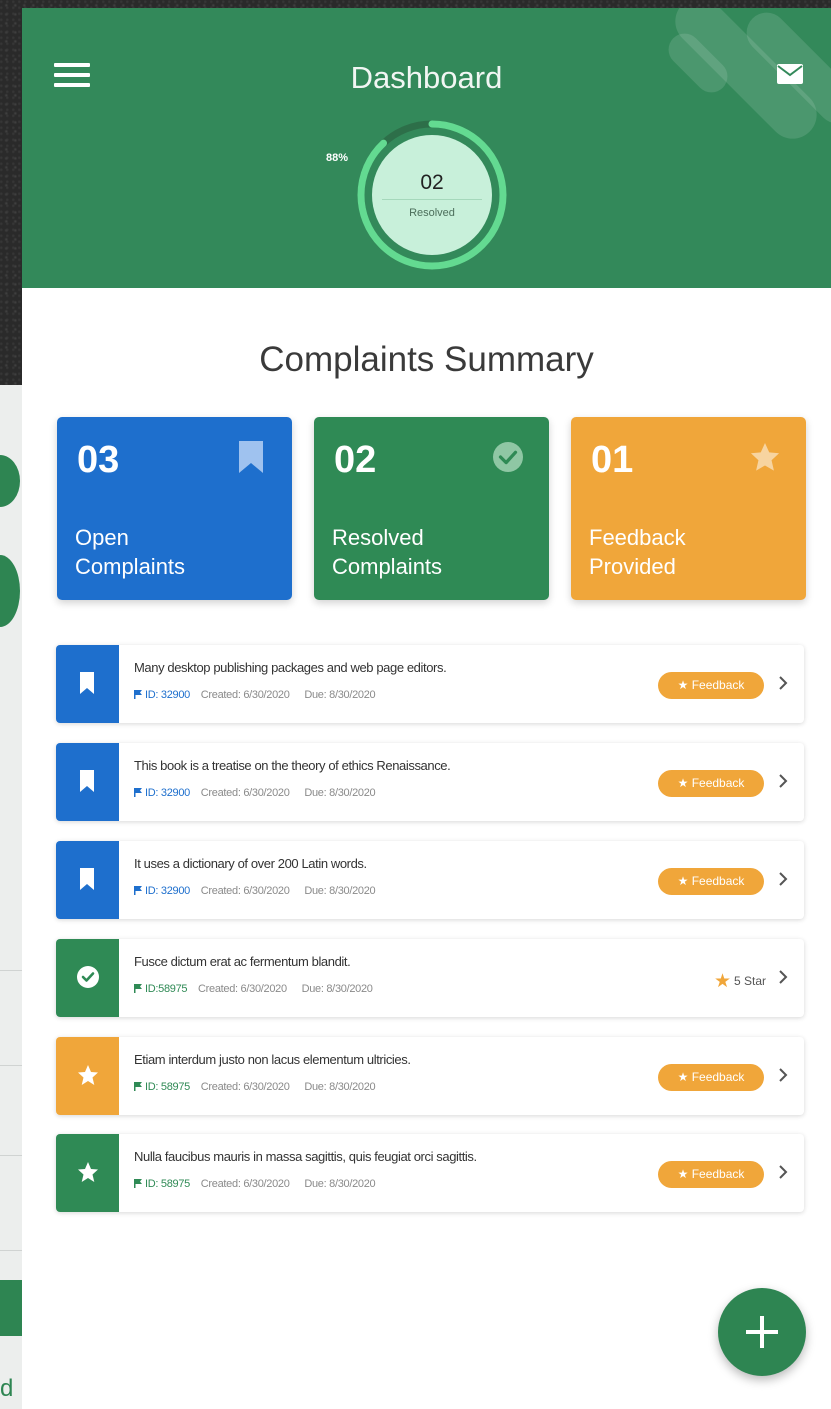 The image size is (831, 1409). Describe the element at coordinates (432, 182) in the screenshot. I see `resolved-count: 02` at that location.